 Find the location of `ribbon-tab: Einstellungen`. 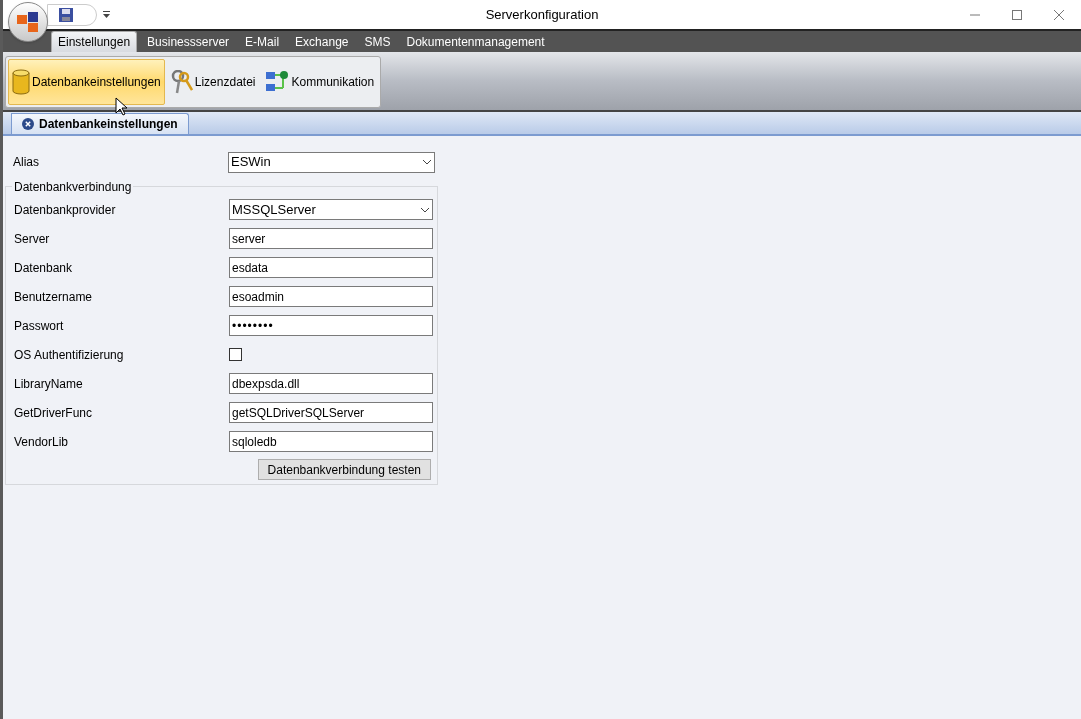

ribbon-tab: Einstellungen is located at coordinates (94, 41).